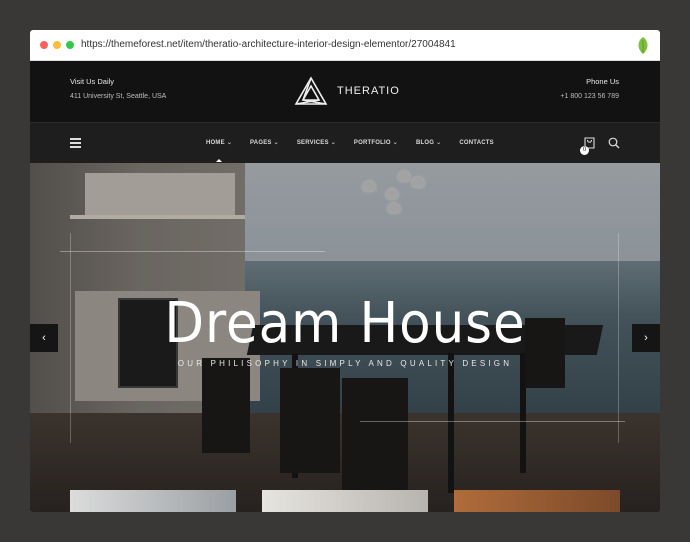 The height and width of the screenshot is (542, 690). I want to click on nav-item-portfolio: PORTFOLIO ⌄, so click(376, 143).